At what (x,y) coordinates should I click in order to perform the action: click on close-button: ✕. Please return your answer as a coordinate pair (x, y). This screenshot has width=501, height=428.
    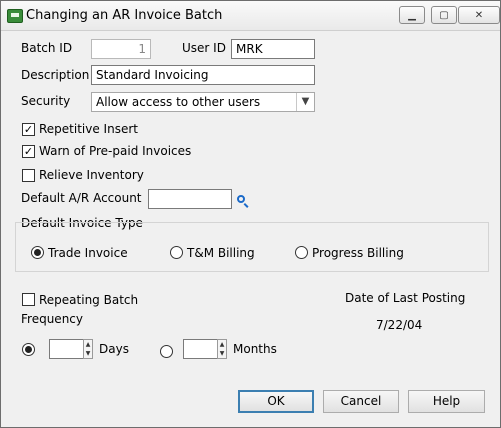
    Looking at the image, I should click on (479, 15).